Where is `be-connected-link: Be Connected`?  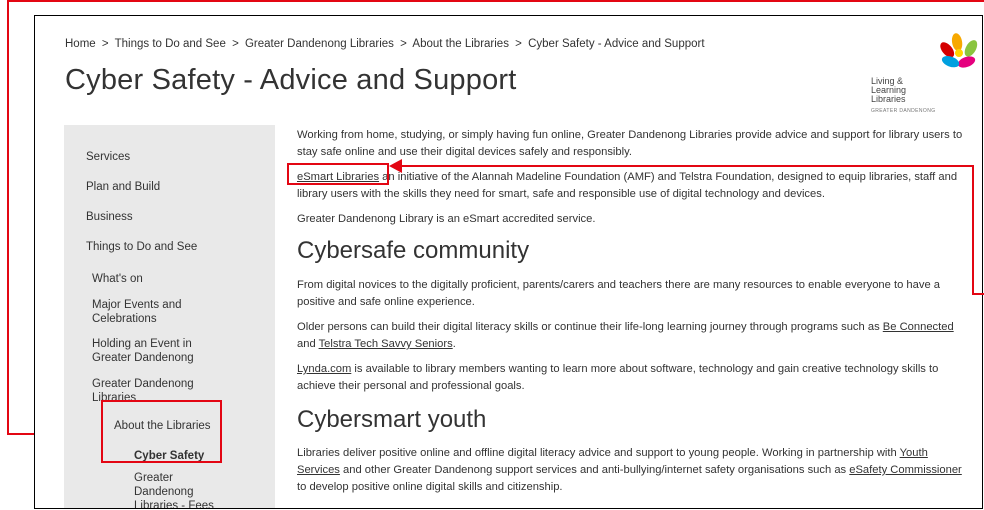
be-connected-link: Be Connected is located at coordinates (918, 327).